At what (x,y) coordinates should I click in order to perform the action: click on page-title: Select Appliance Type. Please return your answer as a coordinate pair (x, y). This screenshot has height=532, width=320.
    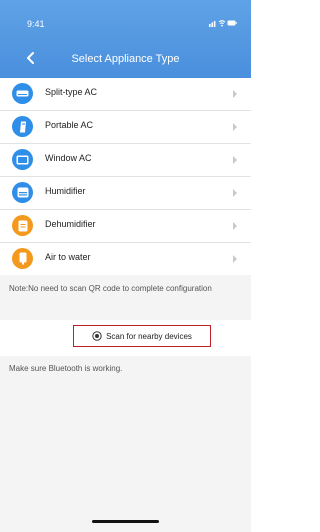
    Looking at the image, I should click on (125, 59).